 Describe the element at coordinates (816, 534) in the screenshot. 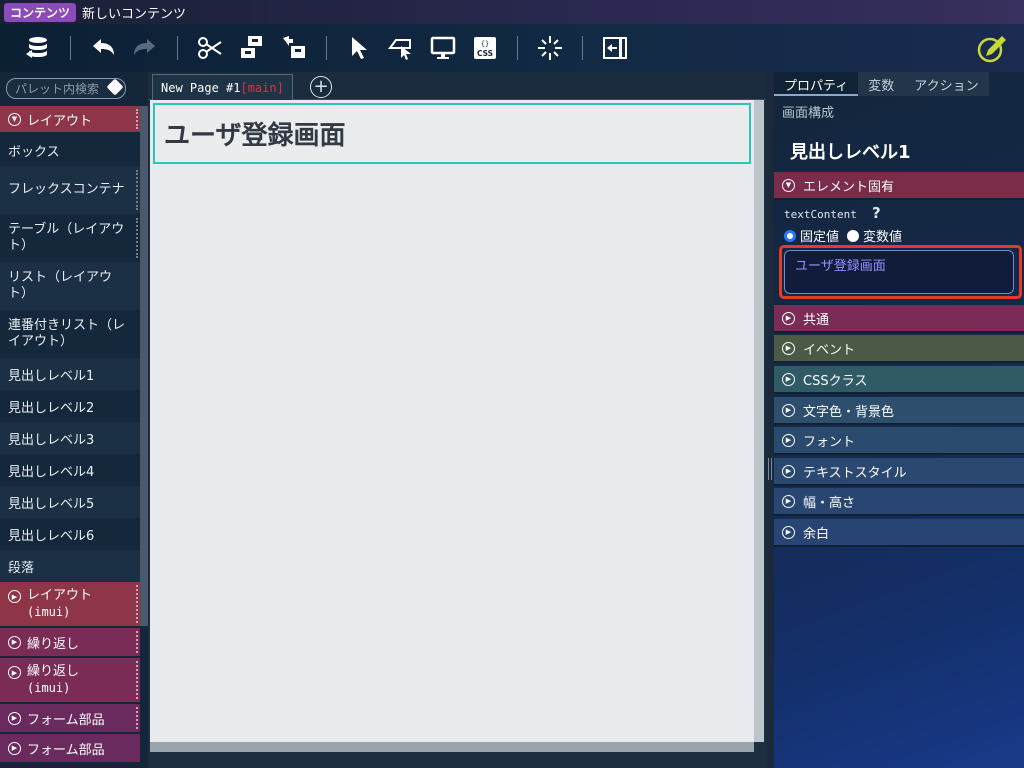

I see `section-label: 余白` at that location.